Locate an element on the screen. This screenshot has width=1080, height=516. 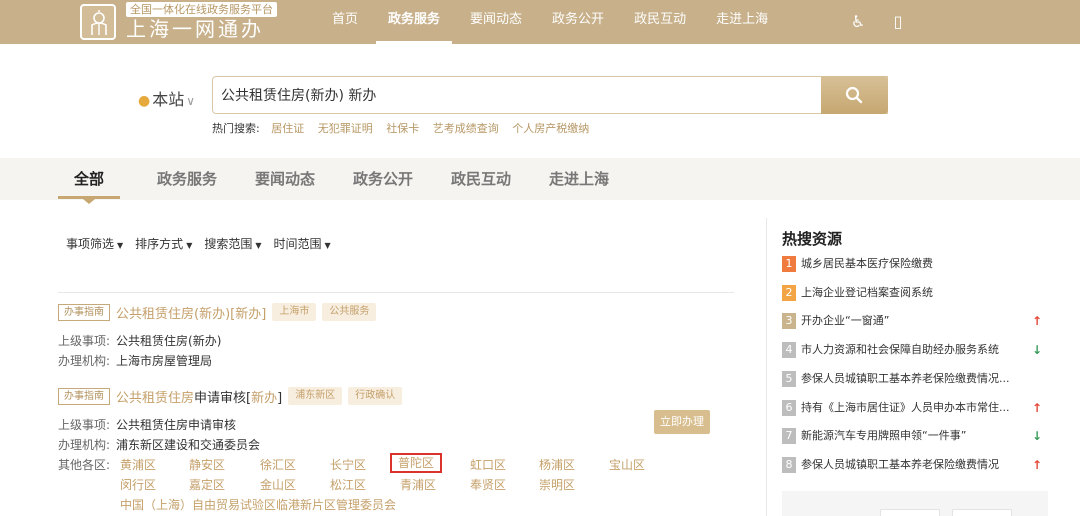
result-title-row: 办事指南 公共租赁住房申请审核[新办] 浦东新区 行政确认 is located at coordinates (230, 396).